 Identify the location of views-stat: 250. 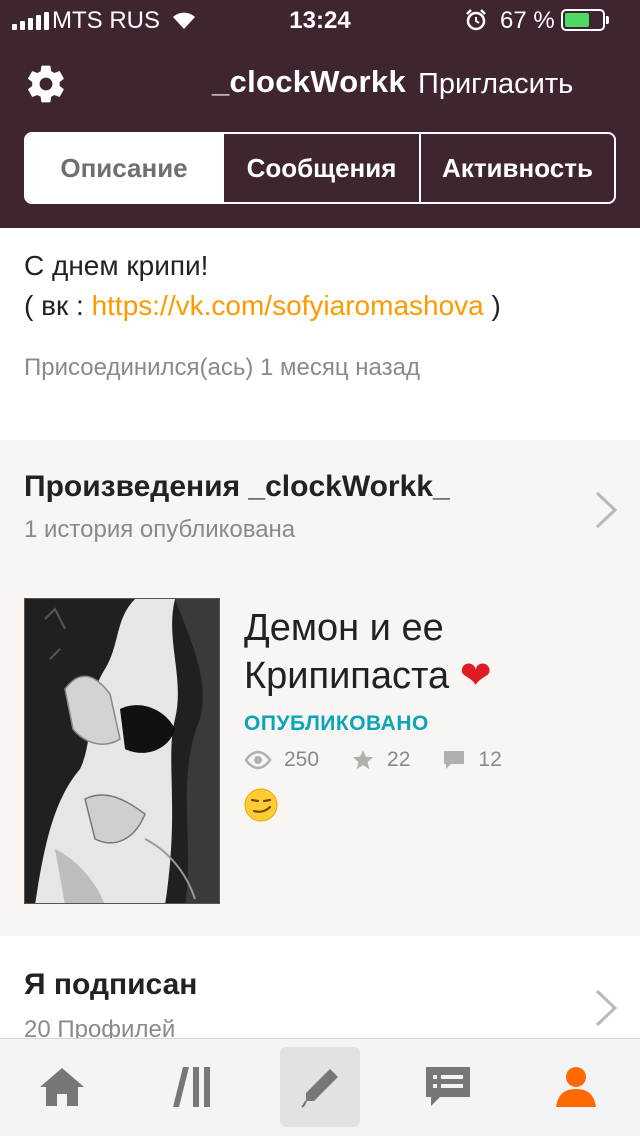
(281, 760).